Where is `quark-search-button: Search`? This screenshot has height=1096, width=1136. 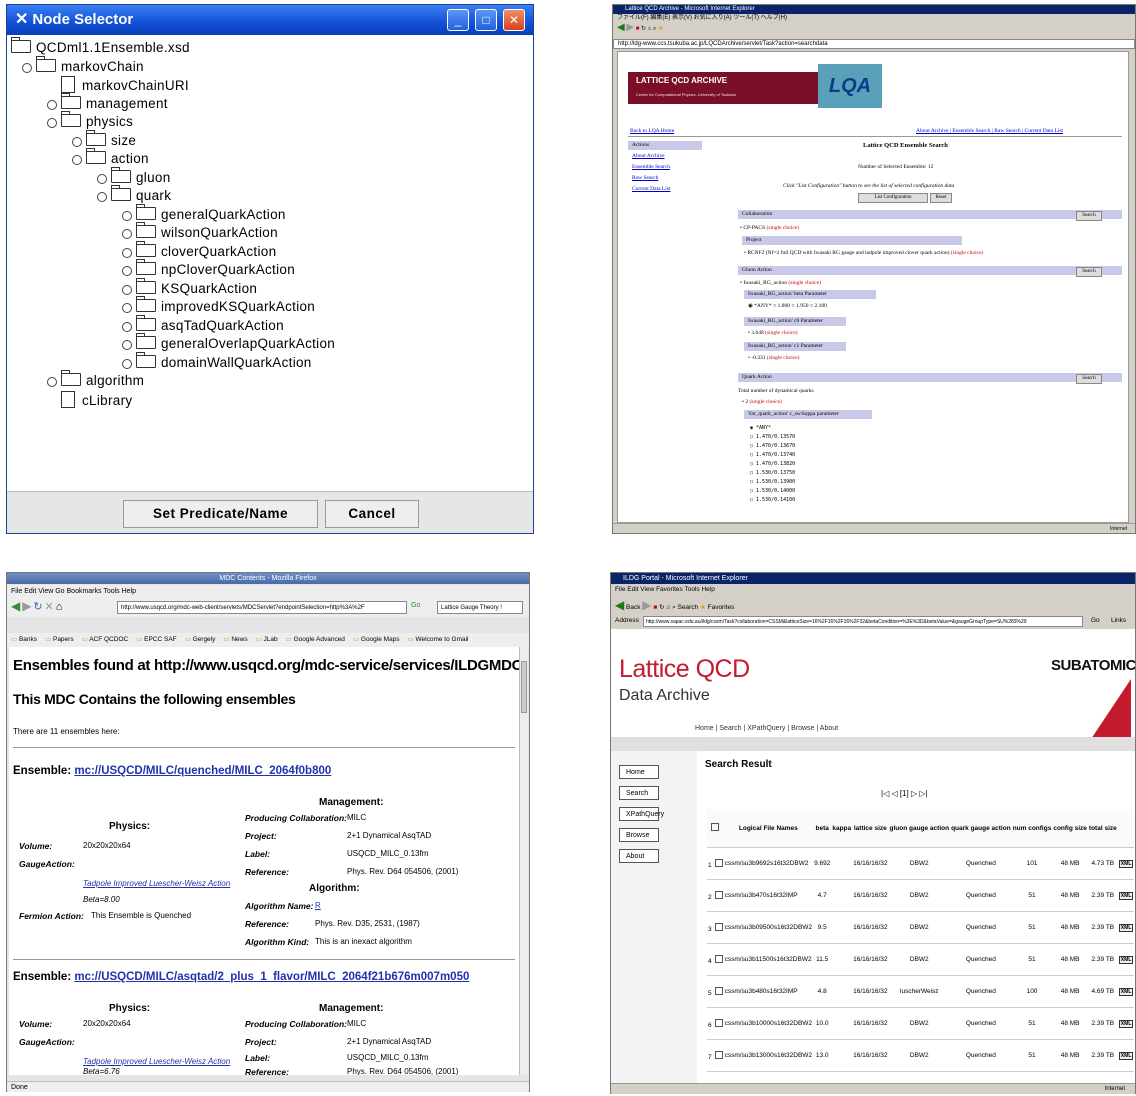
quark-search-button: Search is located at coordinates (1089, 379).